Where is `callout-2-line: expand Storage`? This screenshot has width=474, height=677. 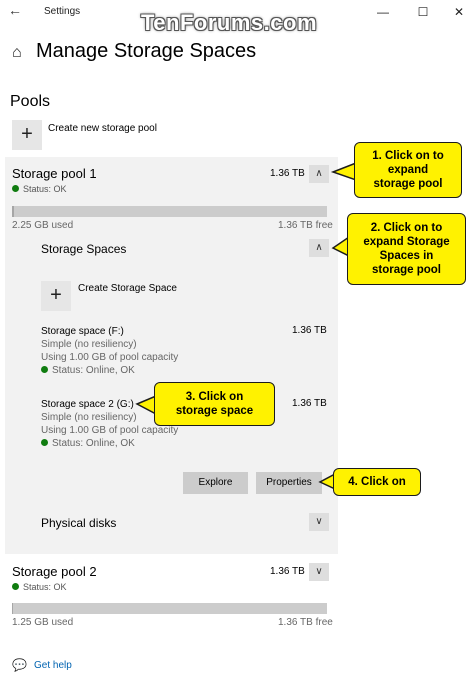
callout-2-line: expand Storage is located at coordinates (406, 242).